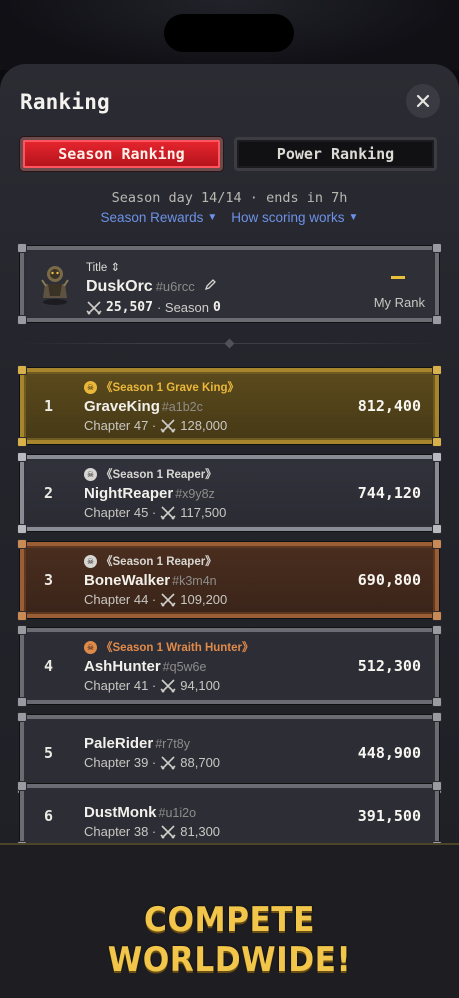  I want to click on sheet-title: Ranking, so click(65, 102).